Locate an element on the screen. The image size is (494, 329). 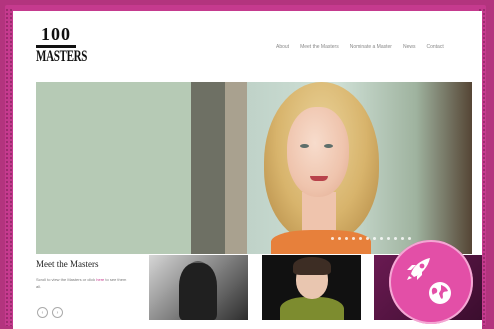
thumbnail-hair is located at coordinates (312, 266).